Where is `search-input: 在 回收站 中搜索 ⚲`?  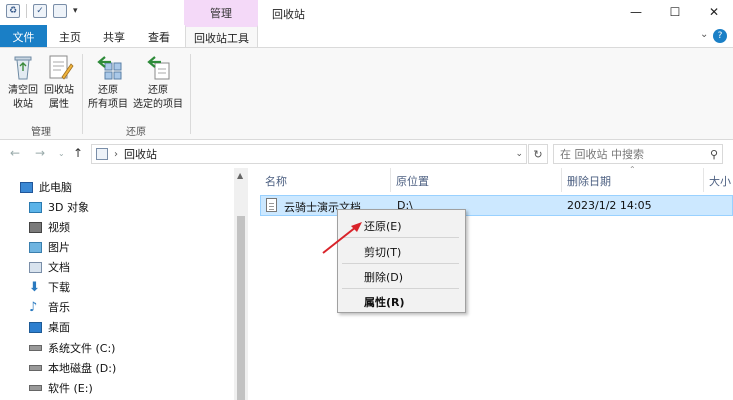 search-input: 在 回收站 中搜索 ⚲ is located at coordinates (638, 154).